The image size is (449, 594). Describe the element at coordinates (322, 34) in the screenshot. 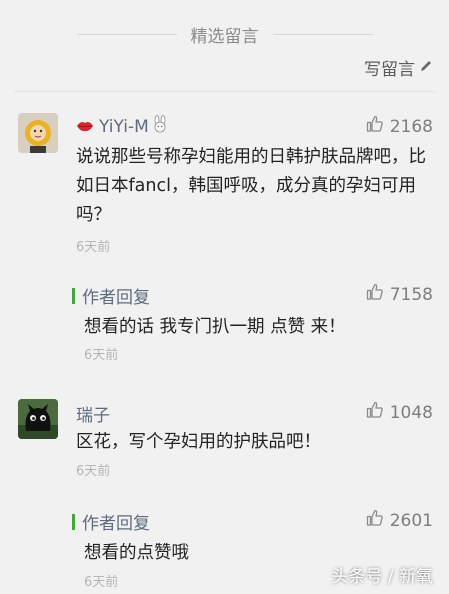

I see `header-divider-right` at that location.